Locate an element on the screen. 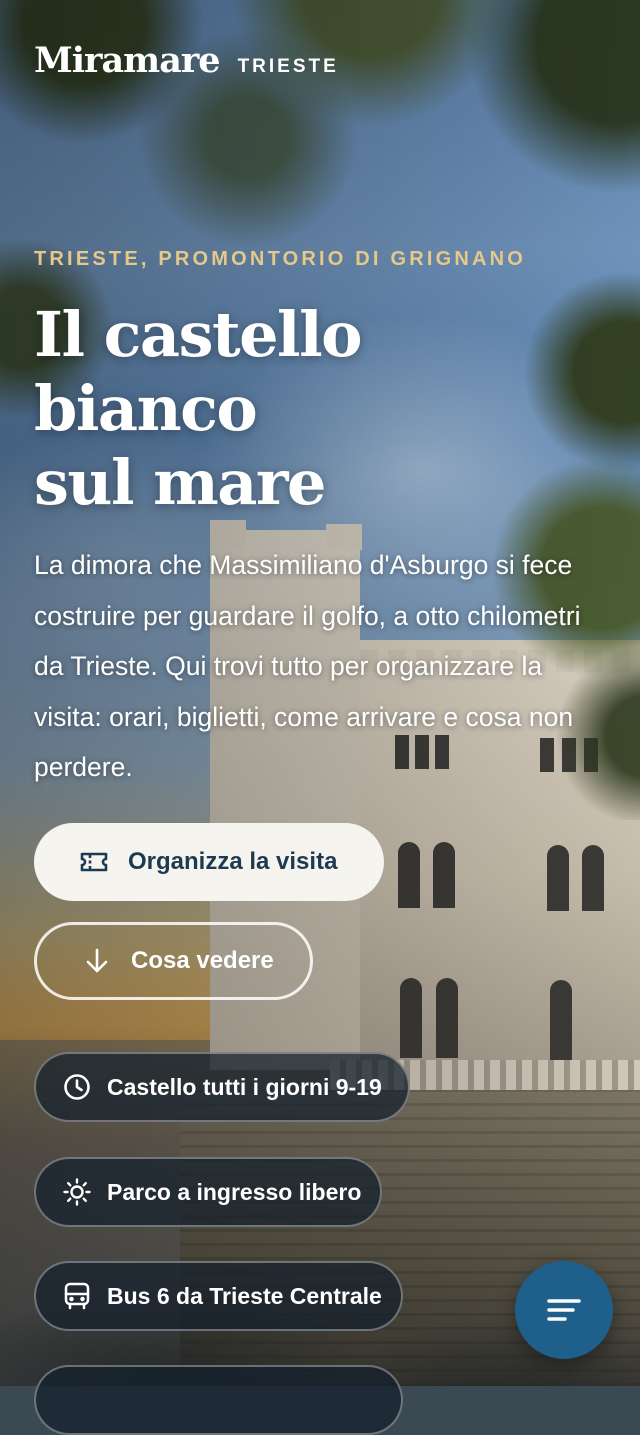 The width and height of the screenshot is (640, 1435). site-header: Miramare TRIESTE is located at coordinates (186, 60).